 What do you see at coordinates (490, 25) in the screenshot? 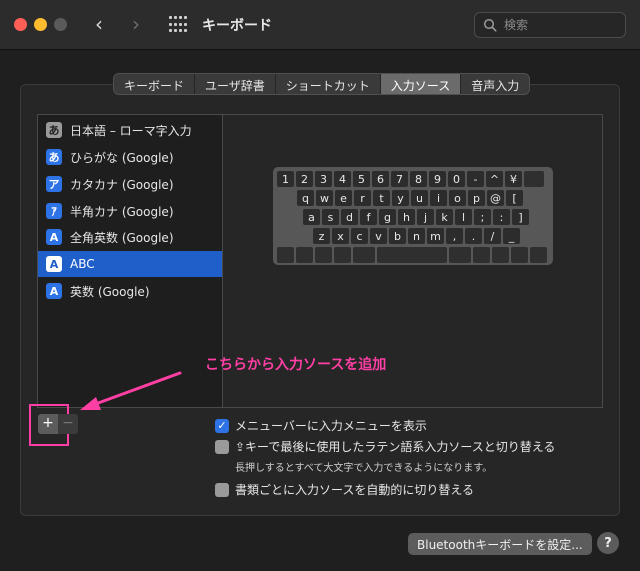
I see `search-icon` at bounding box center [490, 25].